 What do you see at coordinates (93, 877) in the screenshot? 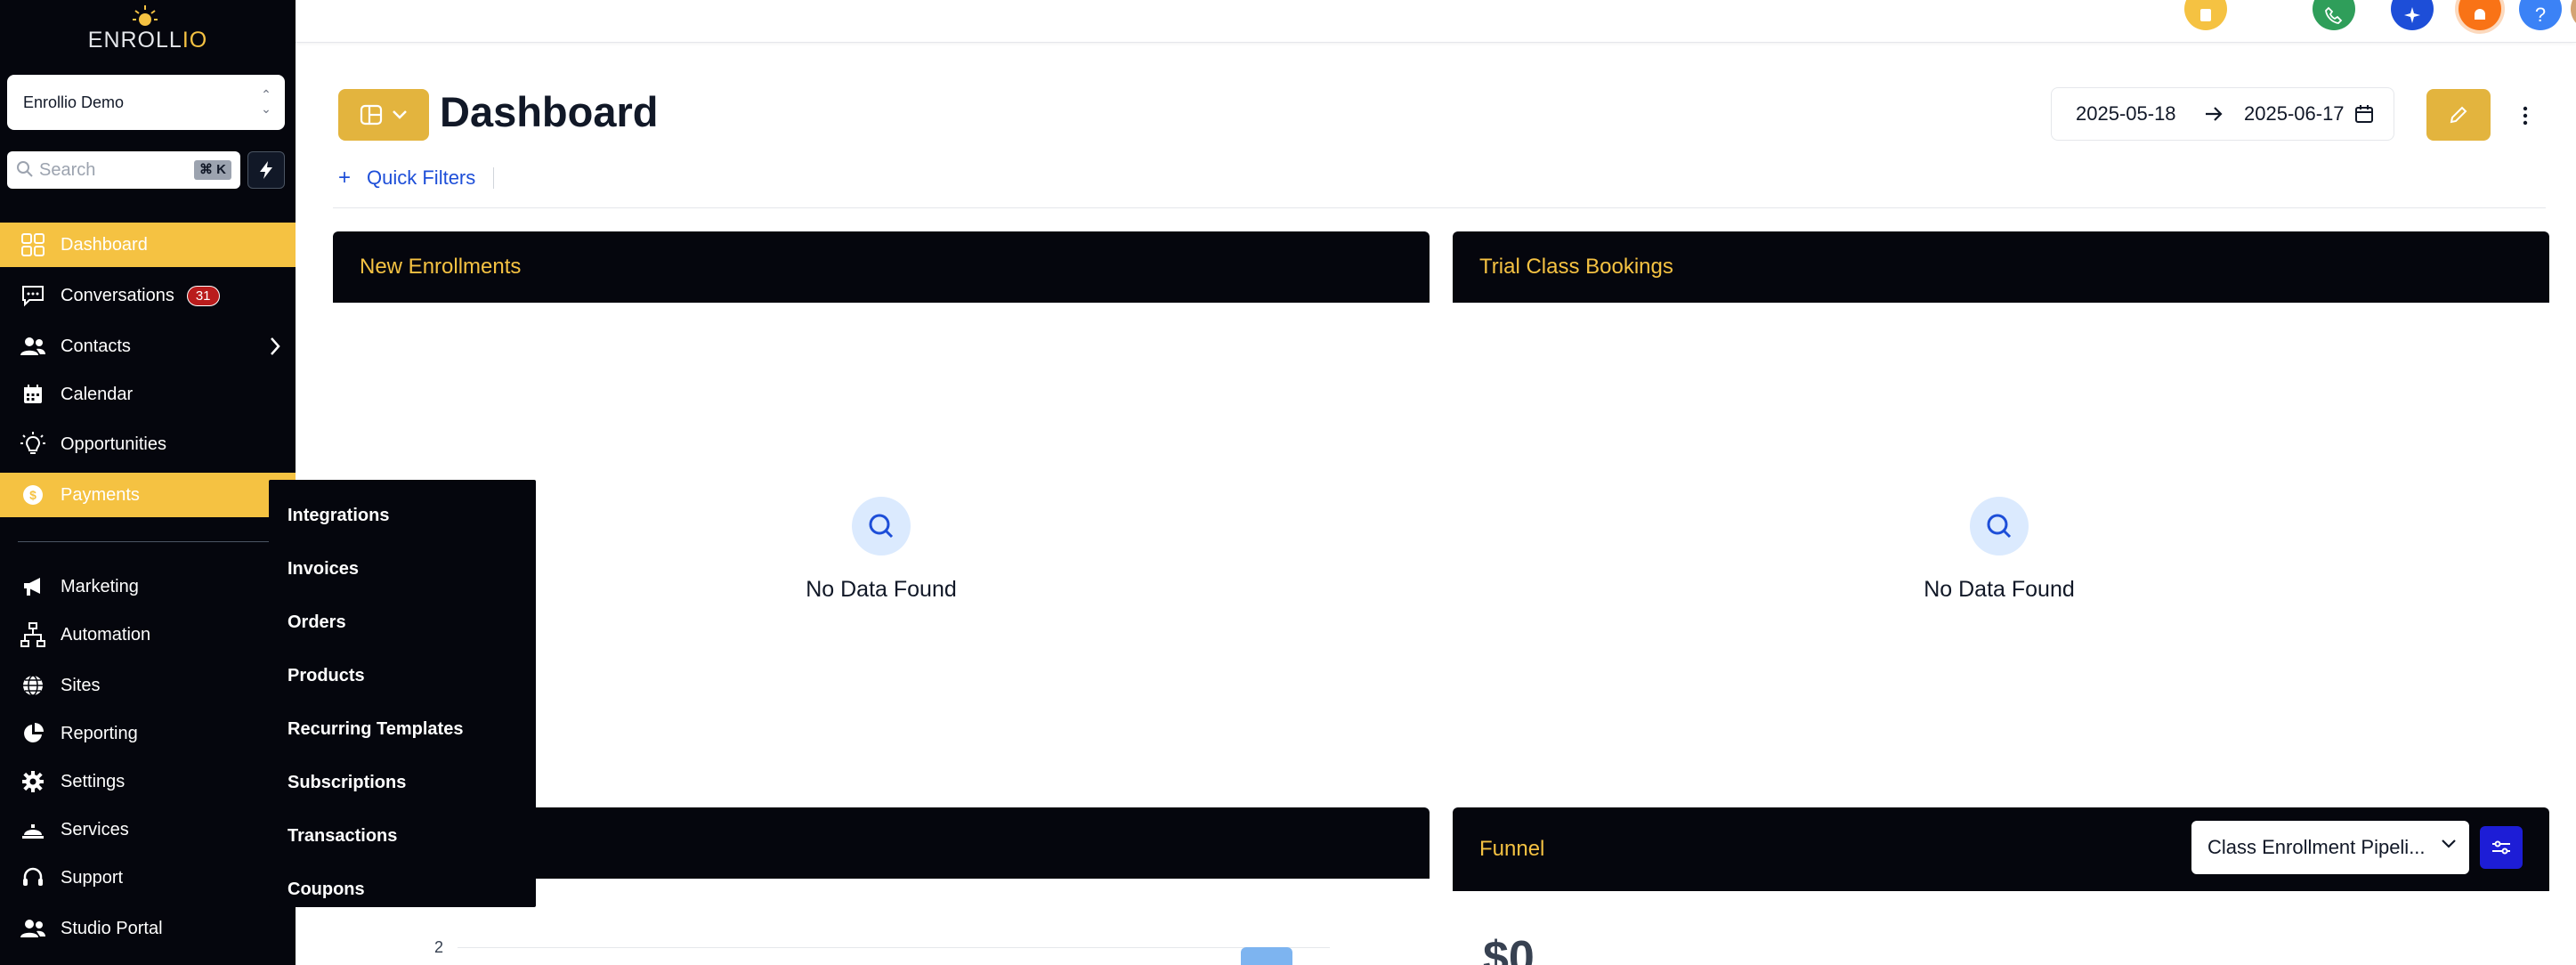
I see `sidebar-item-label: Support` at bounding box center [93, 877].